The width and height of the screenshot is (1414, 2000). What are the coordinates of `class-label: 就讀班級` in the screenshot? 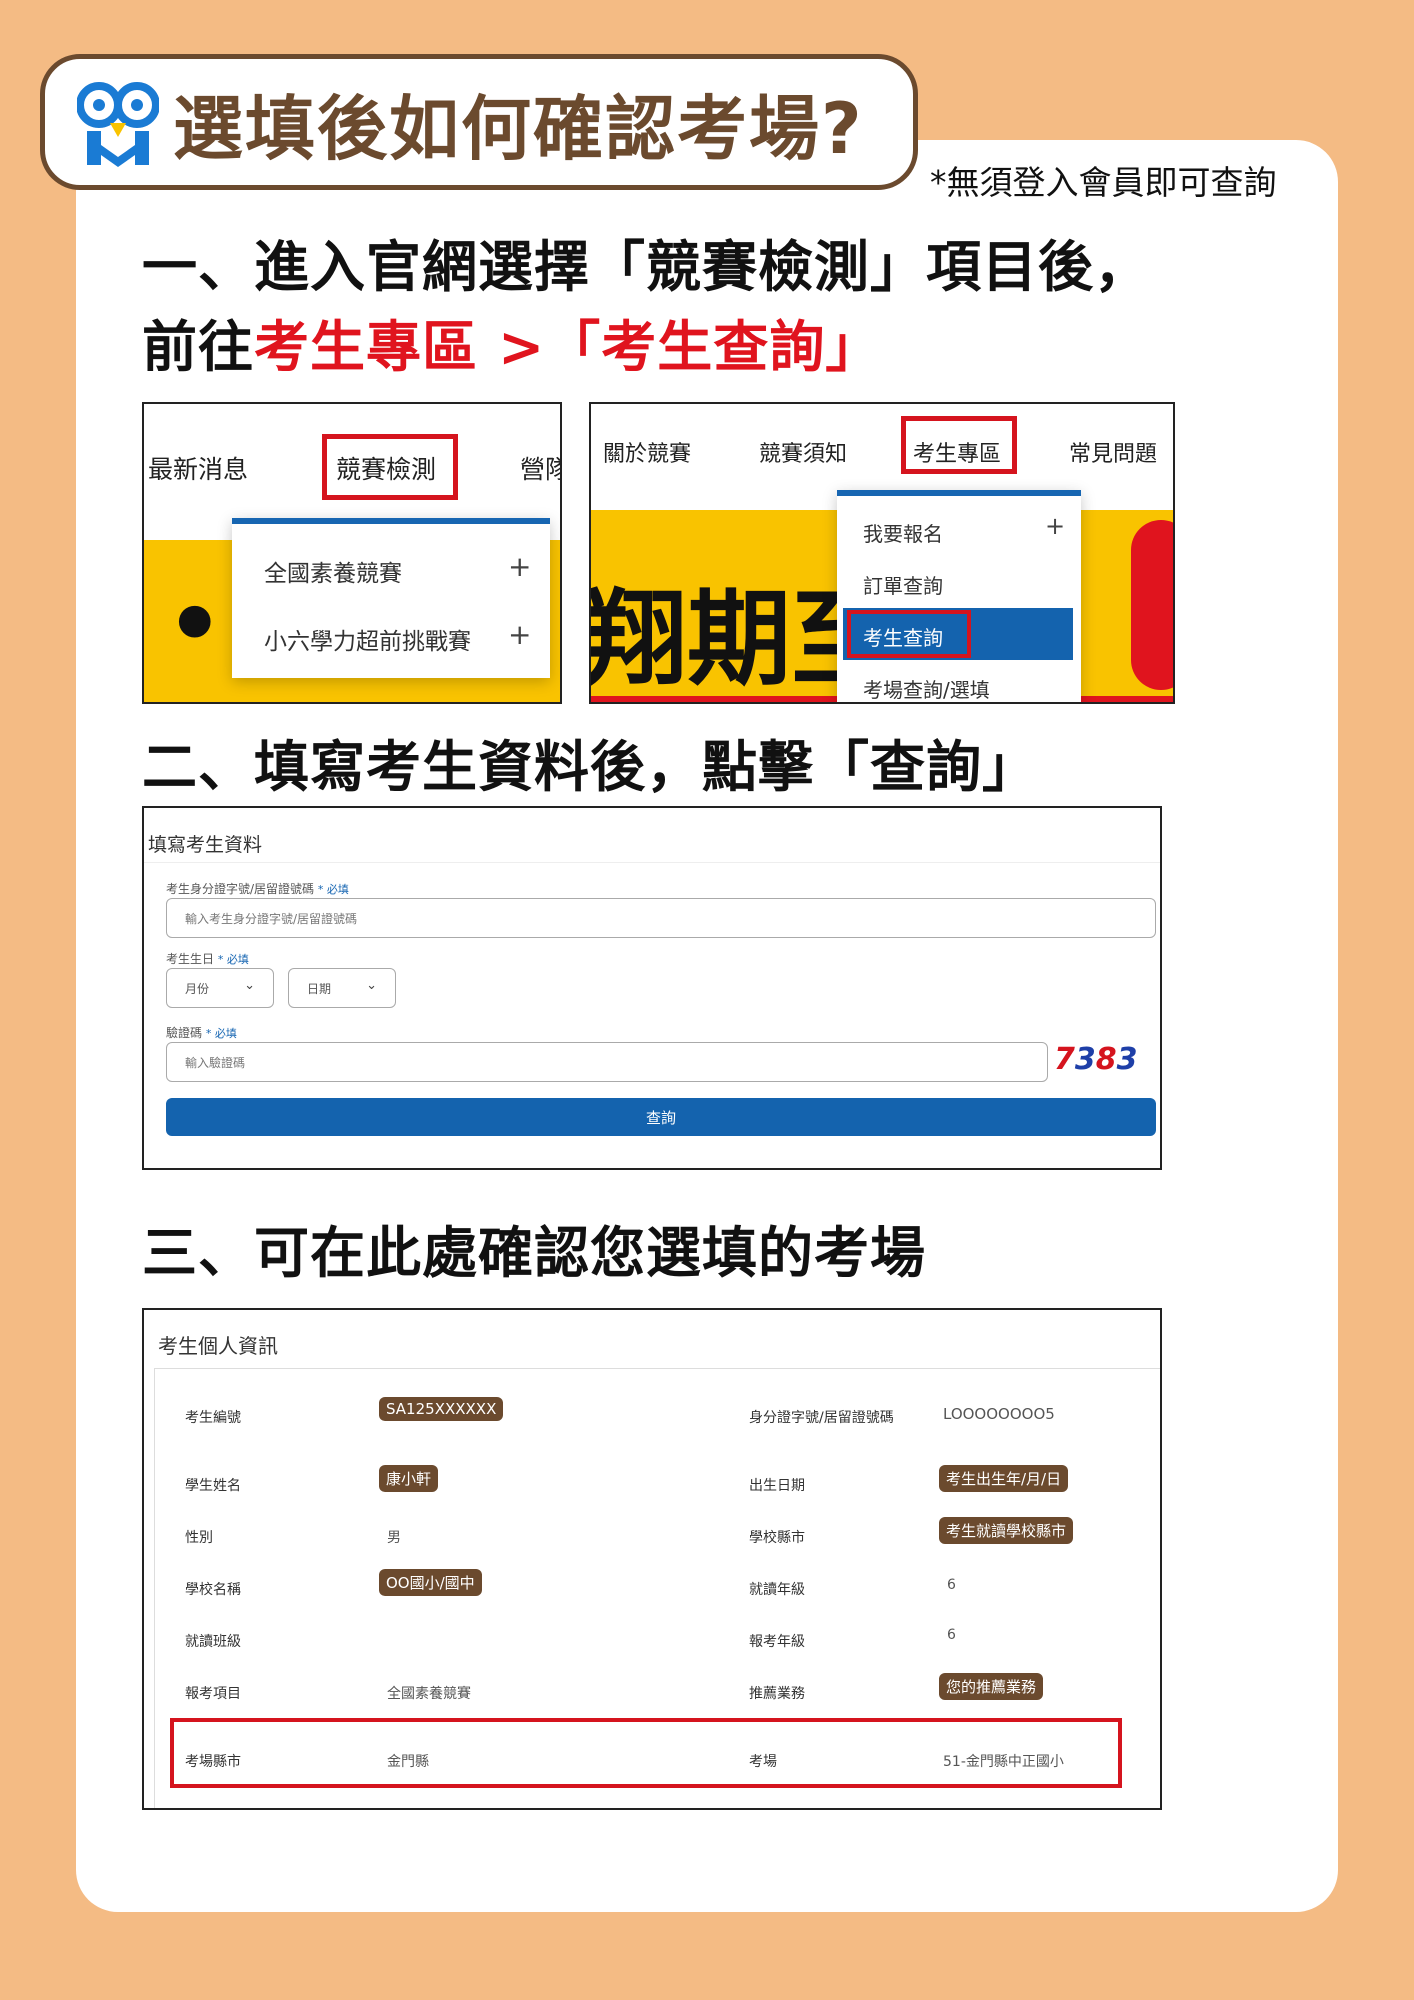 It's located at (213, 1642).